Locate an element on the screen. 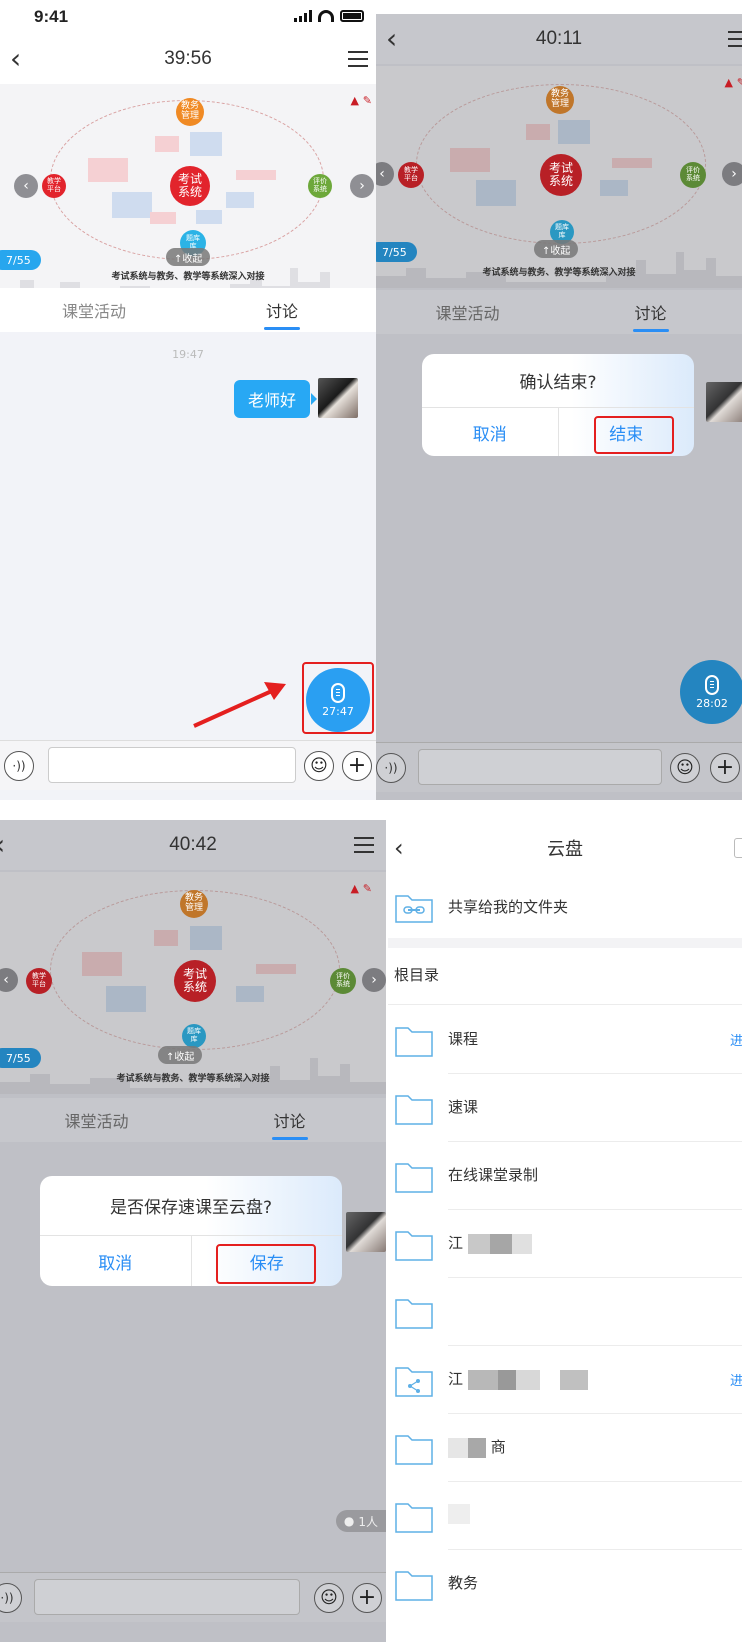  folder-row: 课程 进入 is located at coordinates (565, 1040).